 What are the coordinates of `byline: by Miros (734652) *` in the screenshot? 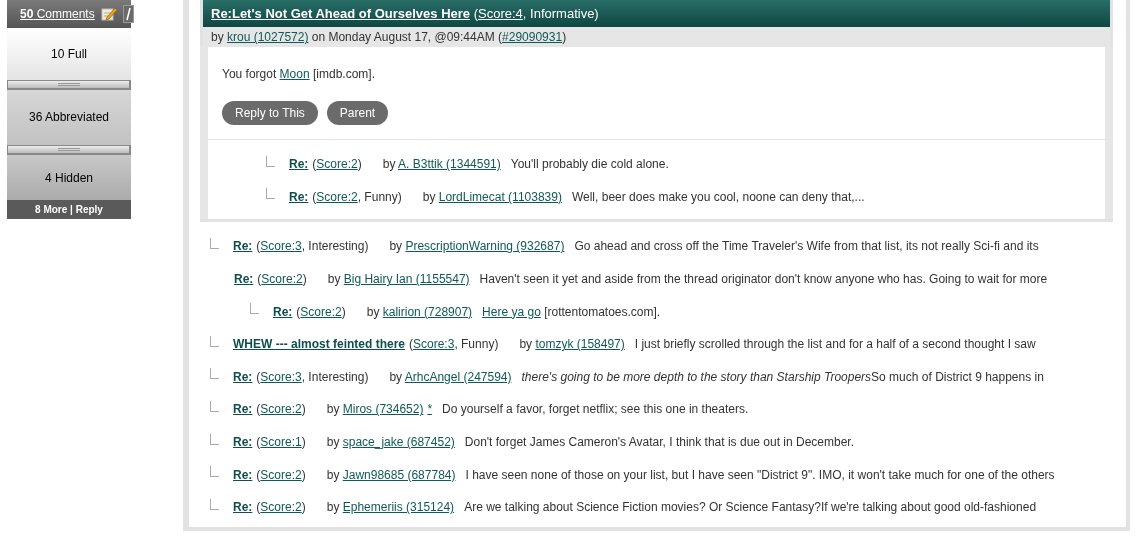 It's located at (379, 410).